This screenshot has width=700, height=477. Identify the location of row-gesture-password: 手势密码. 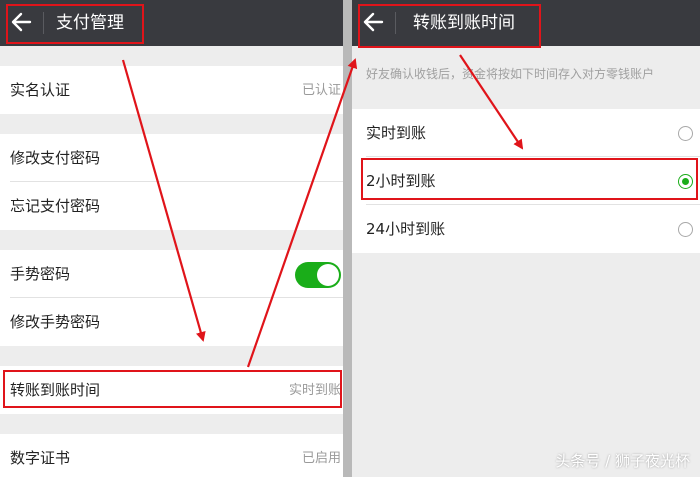
(171, 274).